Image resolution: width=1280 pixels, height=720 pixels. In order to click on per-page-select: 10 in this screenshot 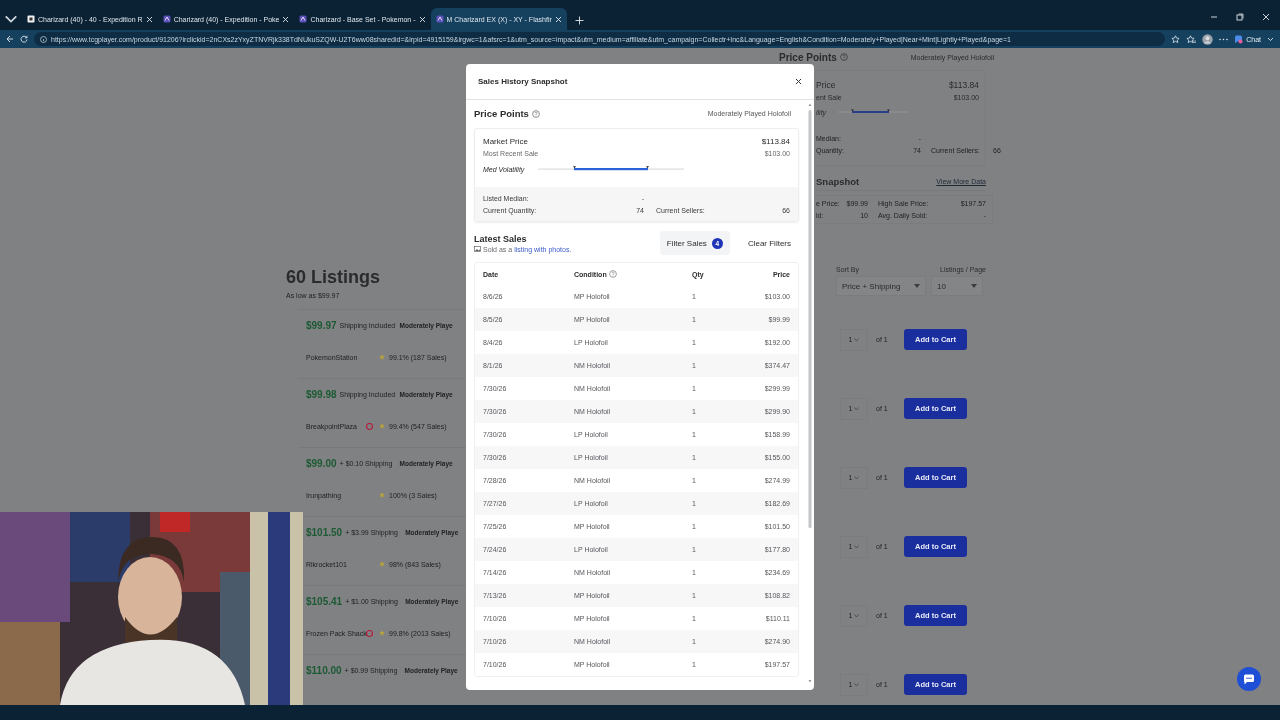, I will do `click(957, 286)`.